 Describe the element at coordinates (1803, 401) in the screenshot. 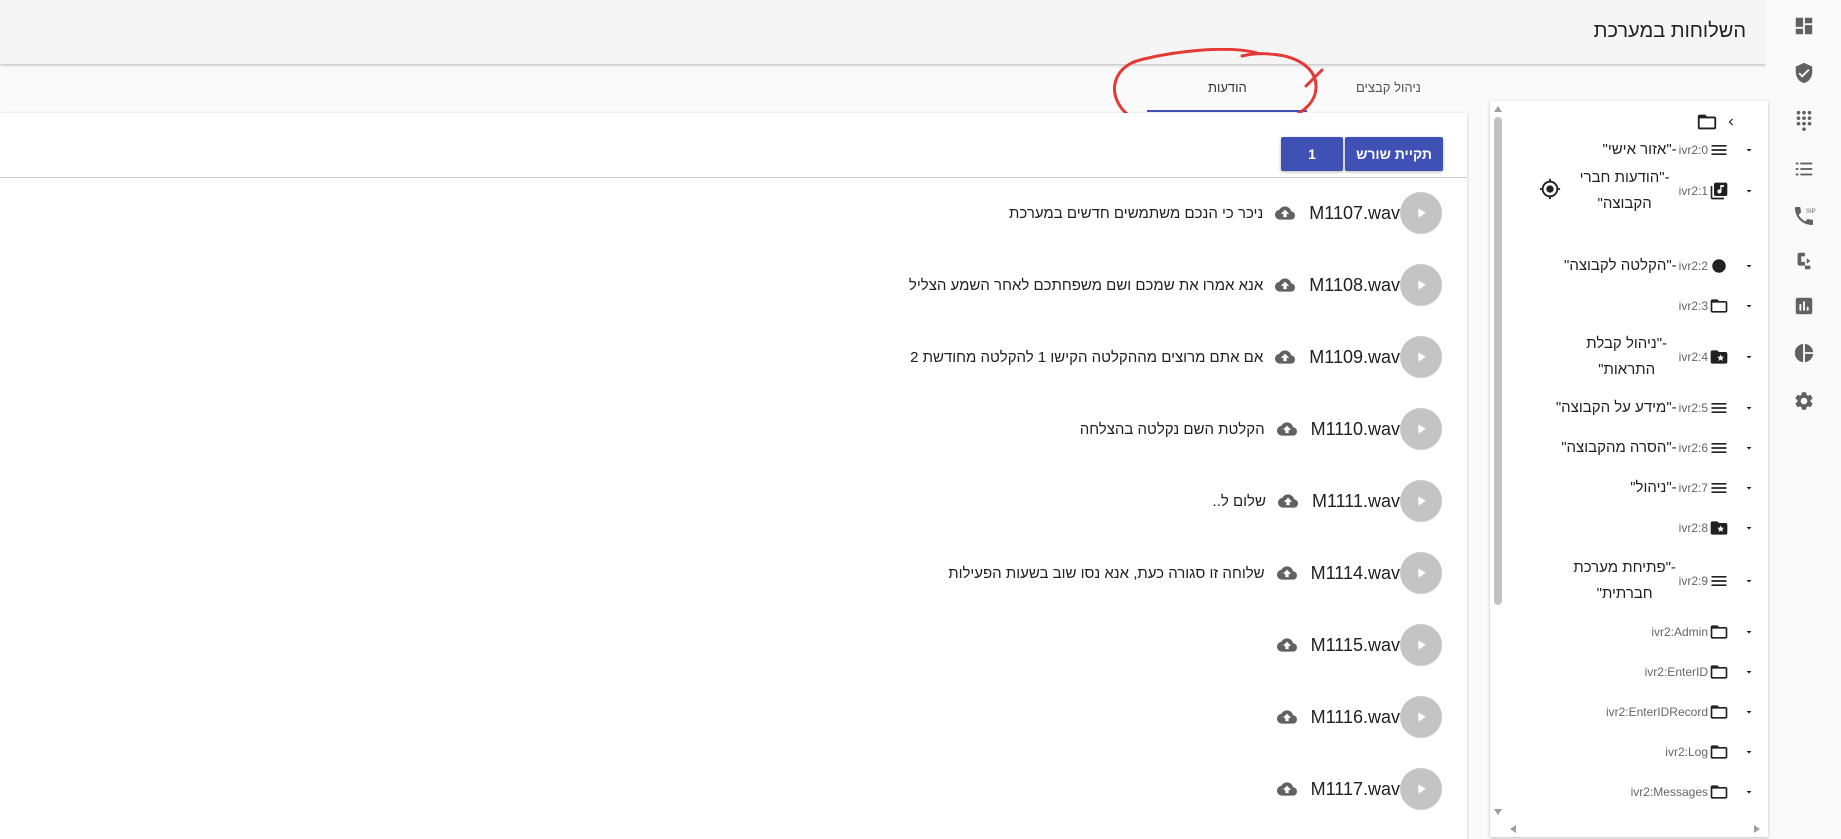

I see `settings-icon` at that location.